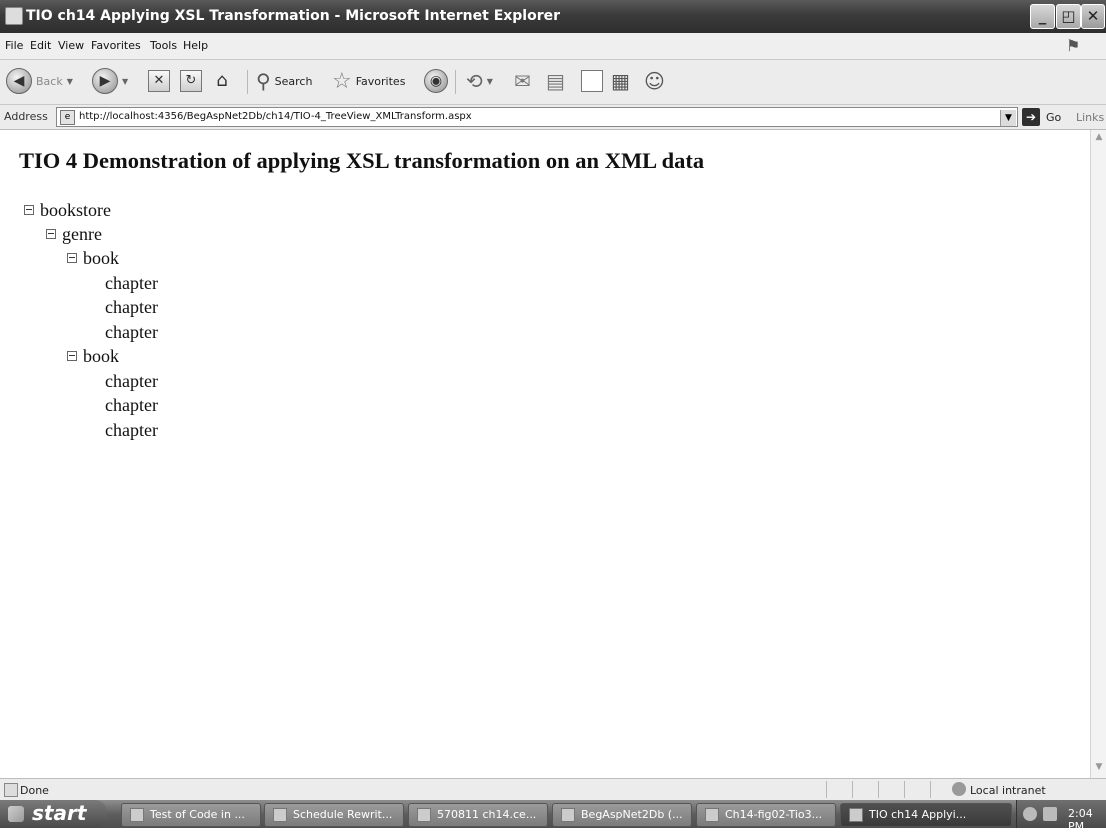 This screenshot has width=1106, height=833. What do you see at coordinates (479, 81) in the screenshot?
I see `history-button: ⟲ ▼` at bounding box center [479, 81].